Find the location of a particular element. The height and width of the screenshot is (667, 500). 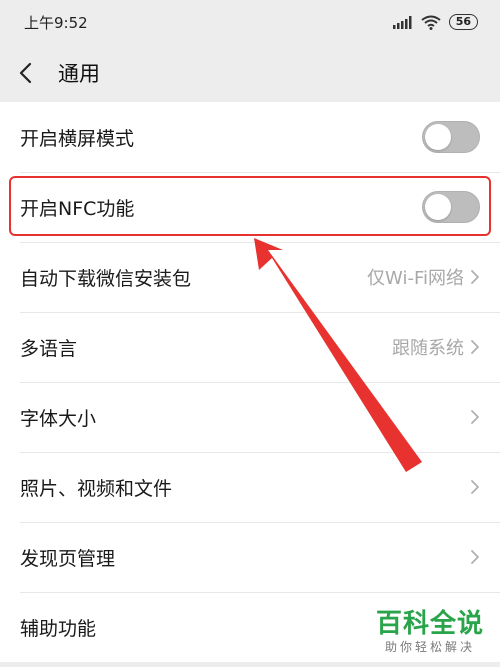

status-bar: 上午9:52 56 is located at coordinates (250, 22).